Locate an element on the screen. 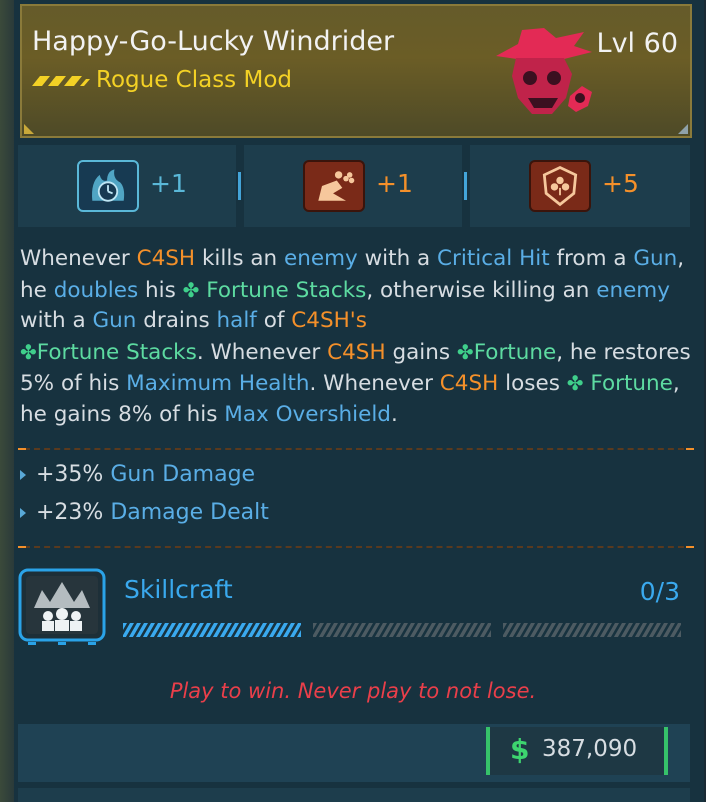  price-tag: $ 387,090 is located at coordinates (577, 751).